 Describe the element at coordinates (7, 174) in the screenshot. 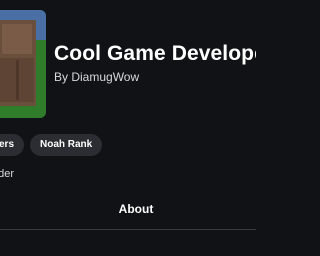

I see `group-description: nder` at that location.